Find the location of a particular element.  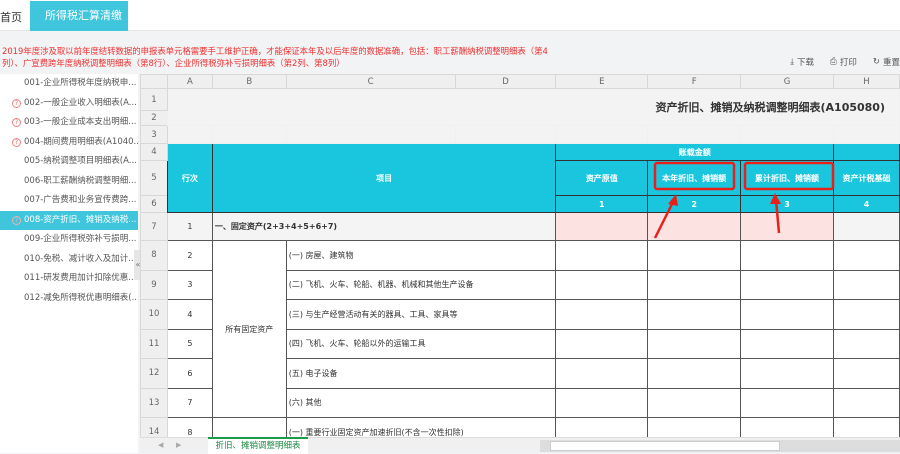

row-number: 13 is located at coordinates (154, 402).